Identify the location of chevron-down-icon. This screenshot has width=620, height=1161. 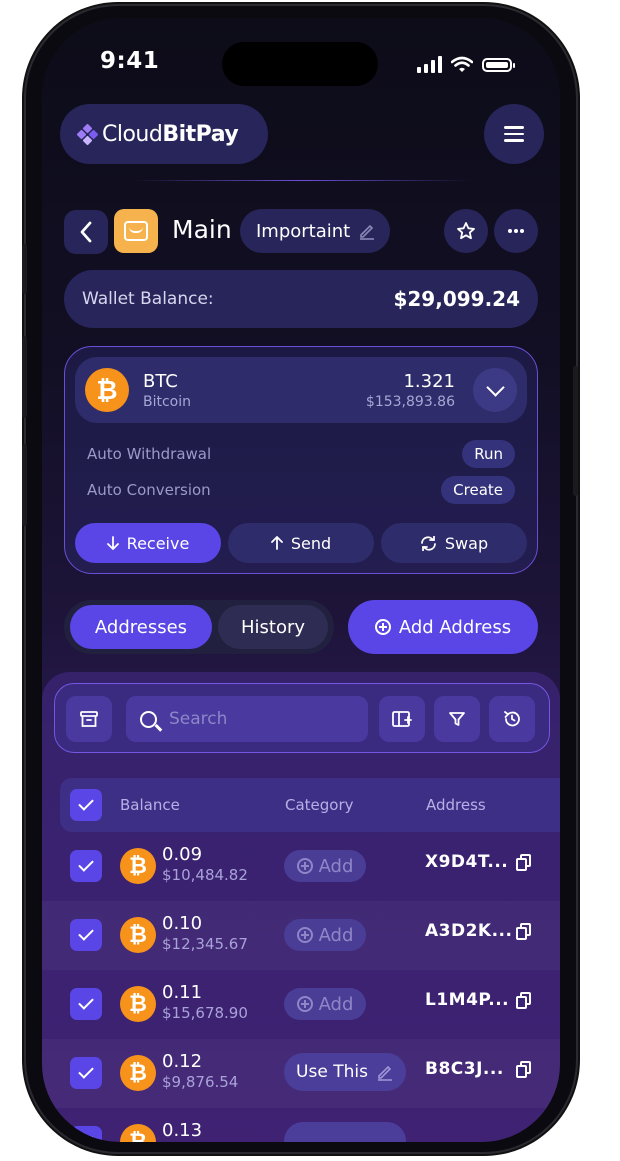
(495, 387).